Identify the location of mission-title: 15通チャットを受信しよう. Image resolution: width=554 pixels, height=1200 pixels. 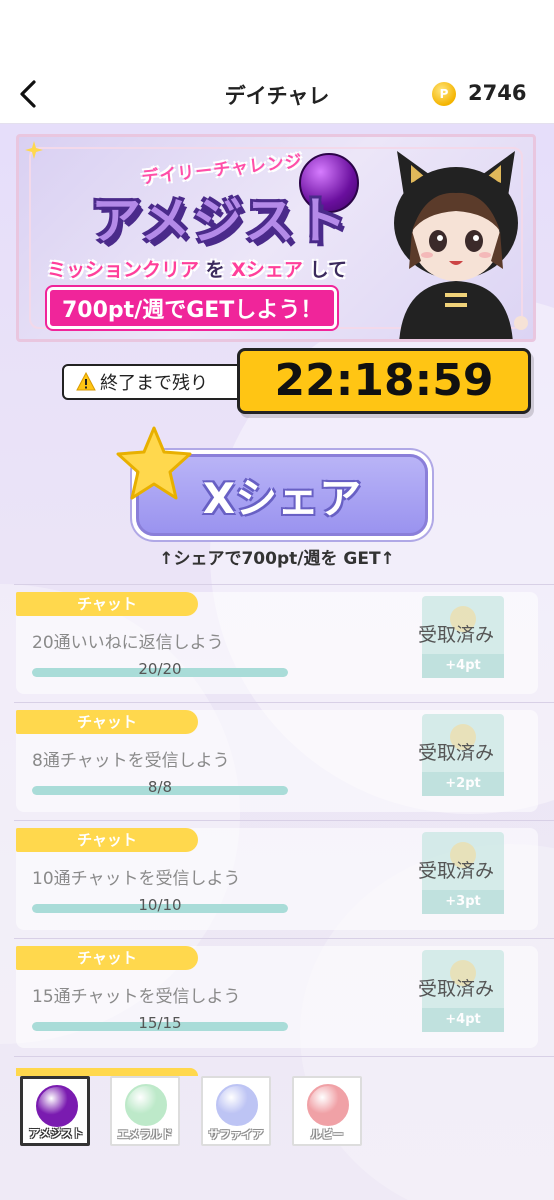
(136, 997).